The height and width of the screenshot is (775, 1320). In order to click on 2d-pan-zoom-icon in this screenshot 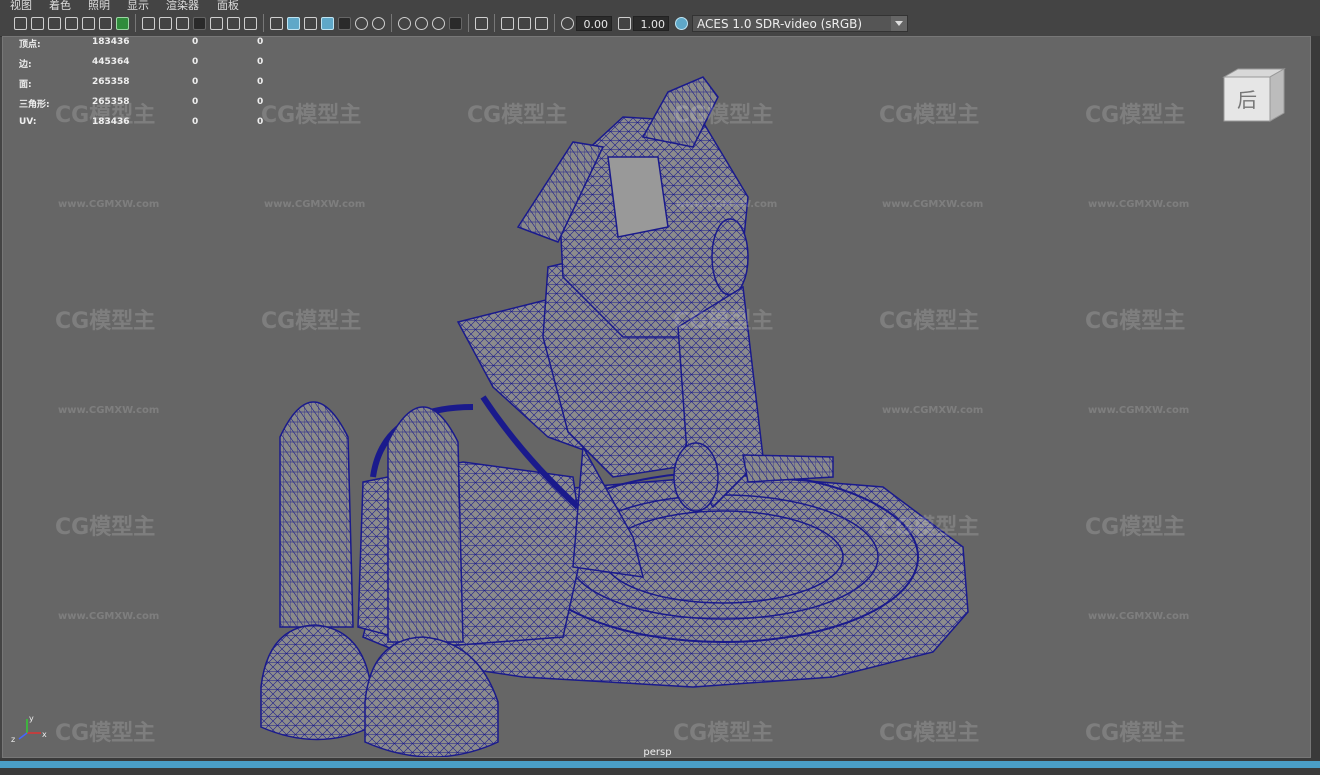, I will do `click(105, 23)`.